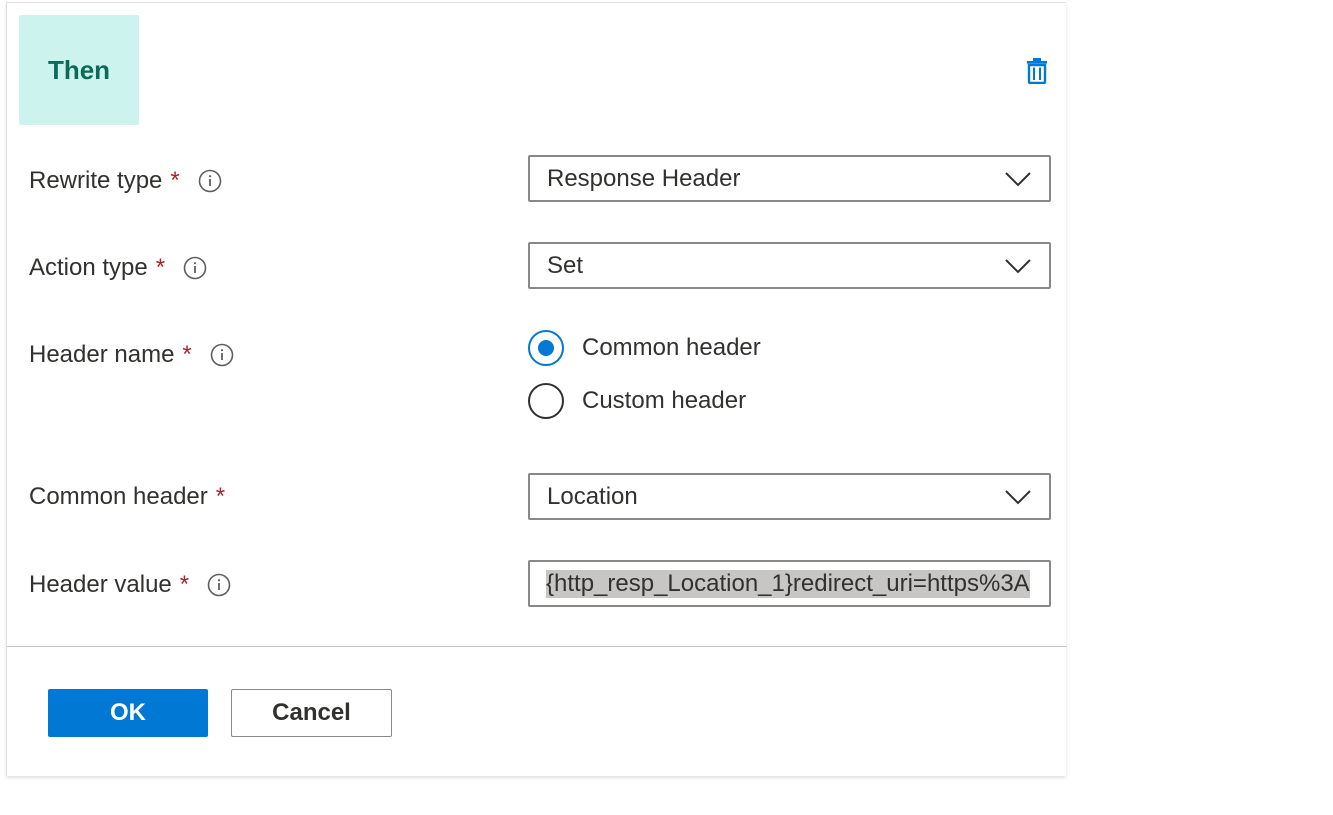 This screenshot has width=1333, height=815. Describe the element at coordinates (311, 713) in the screenshot. I see `cancel-button: Cancel` at that location.